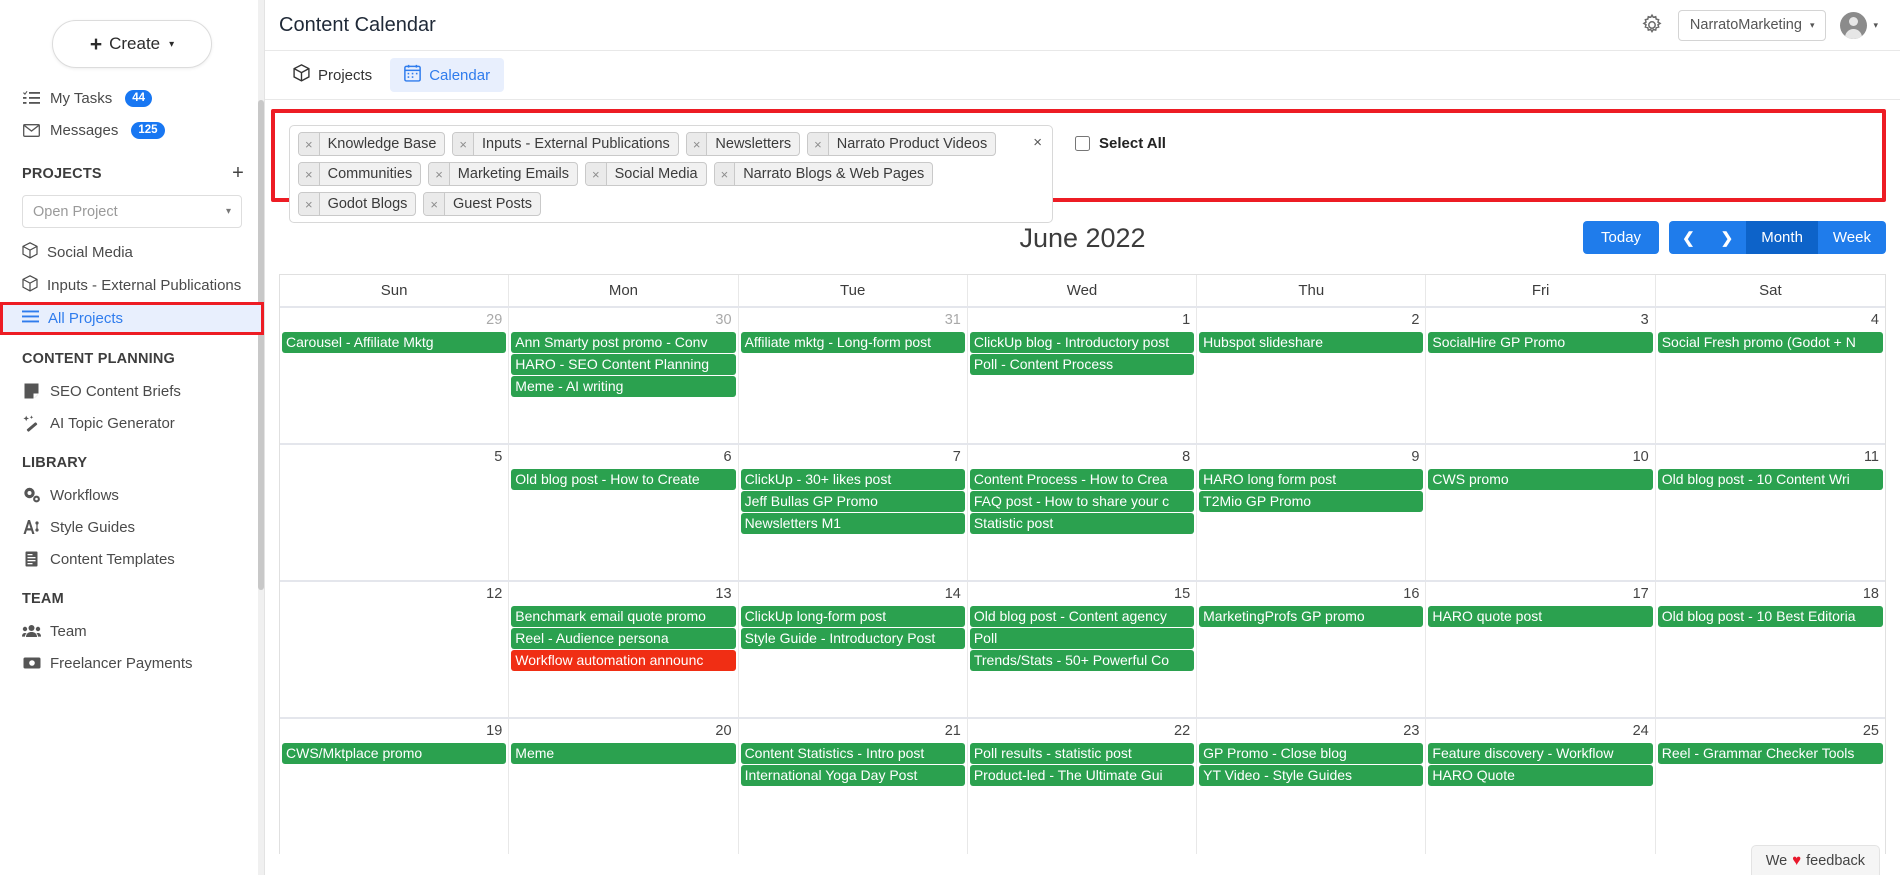 The height and width of the screenshot is (875, 1900). I want to click on calendar-day-cell: 18 Old blog post - 10 Best Editoria, so click(1770, 649).